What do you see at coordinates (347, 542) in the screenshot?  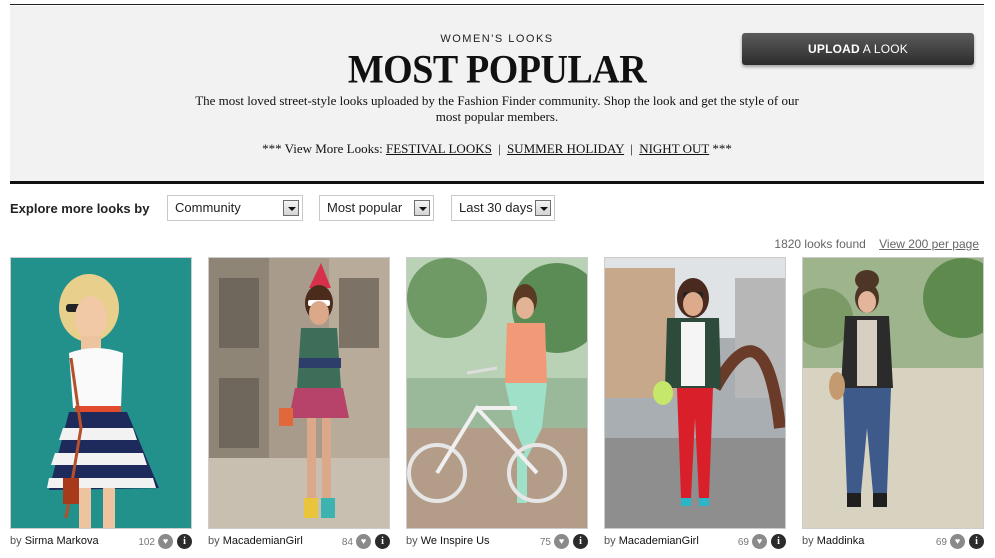 I see `like-count: 84` at bounding box center [347, 542].